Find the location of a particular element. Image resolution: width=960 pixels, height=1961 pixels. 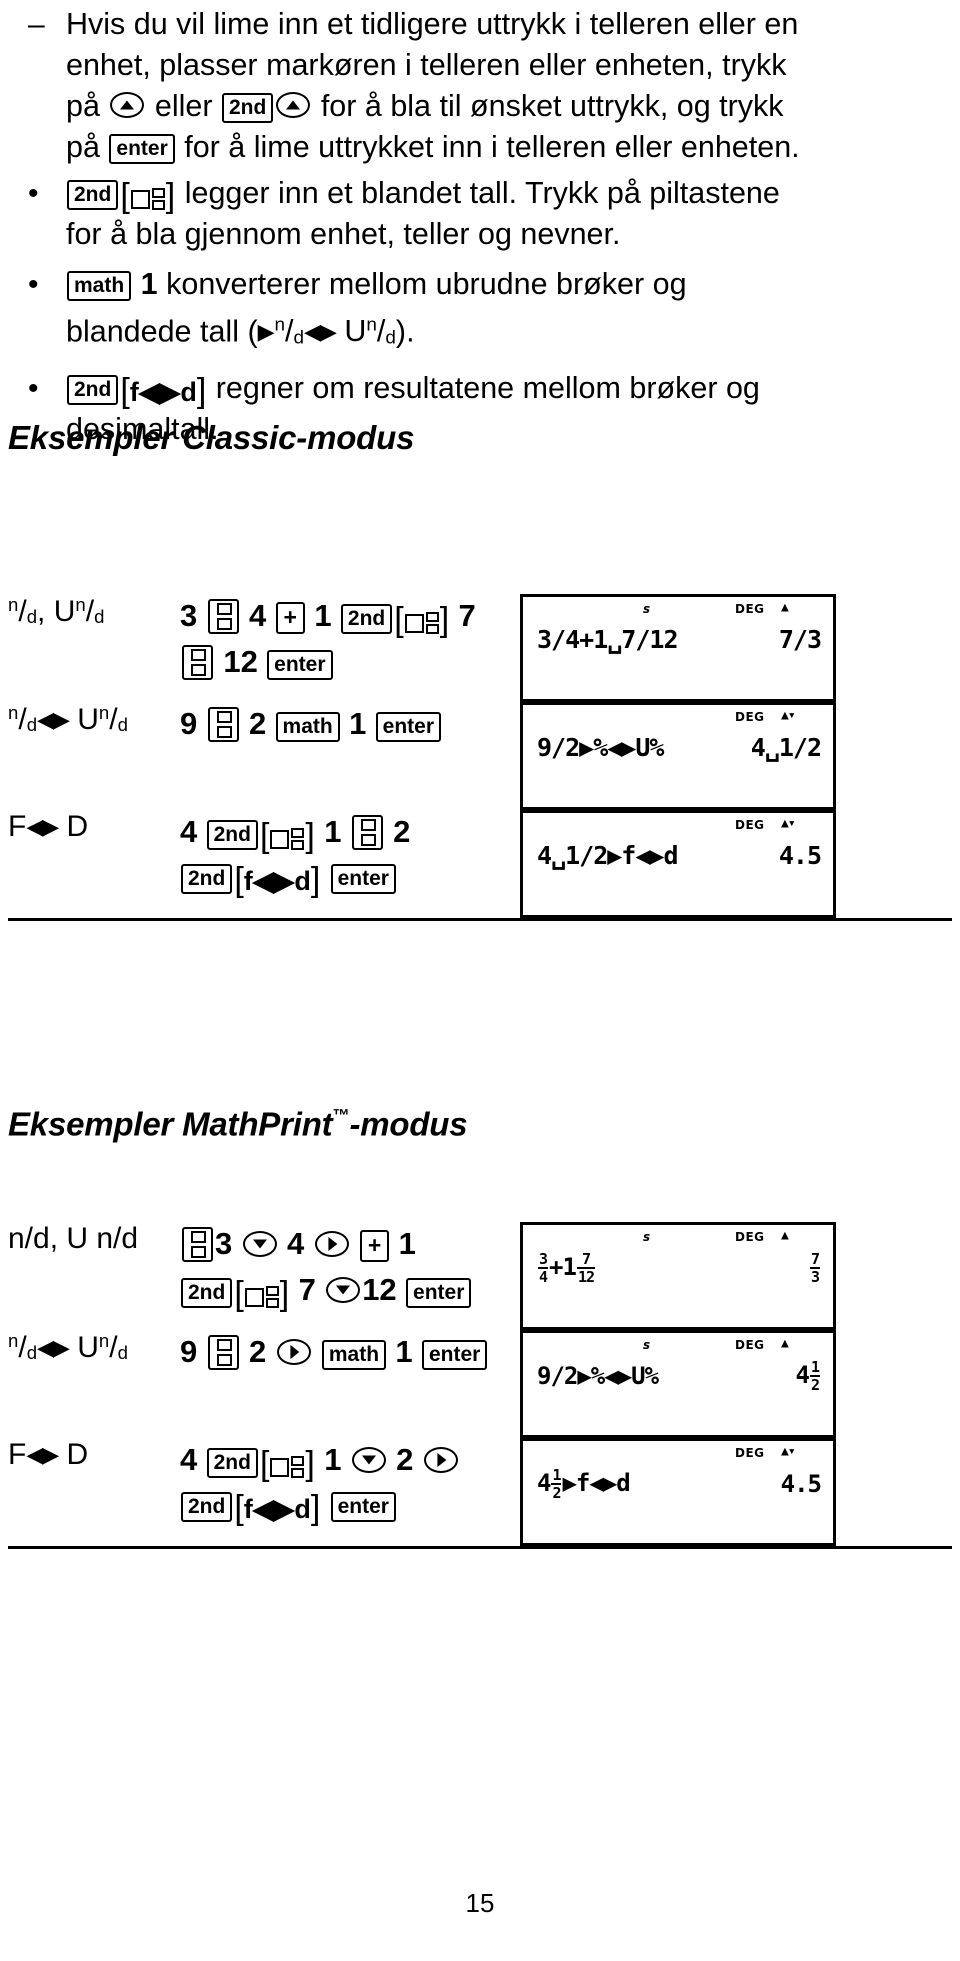

row-label-text: n/d, U n/d is located at coordinates (73, 1238).